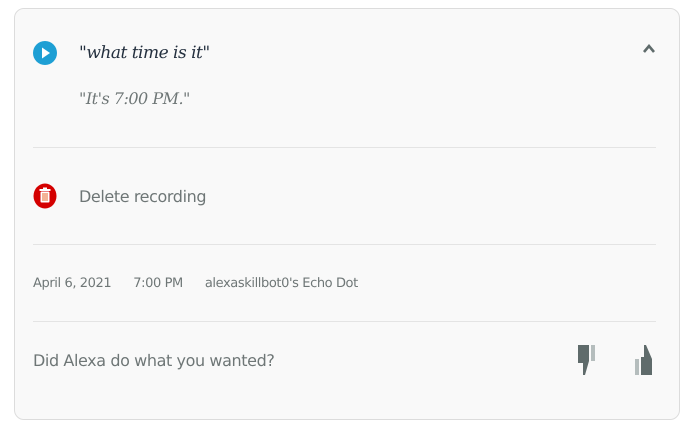 This screenshot has height=422, width=683. Describe the element at coordinates (145, 53) in the screenshot. I see `utterance-text: "what time is it"` at that location.